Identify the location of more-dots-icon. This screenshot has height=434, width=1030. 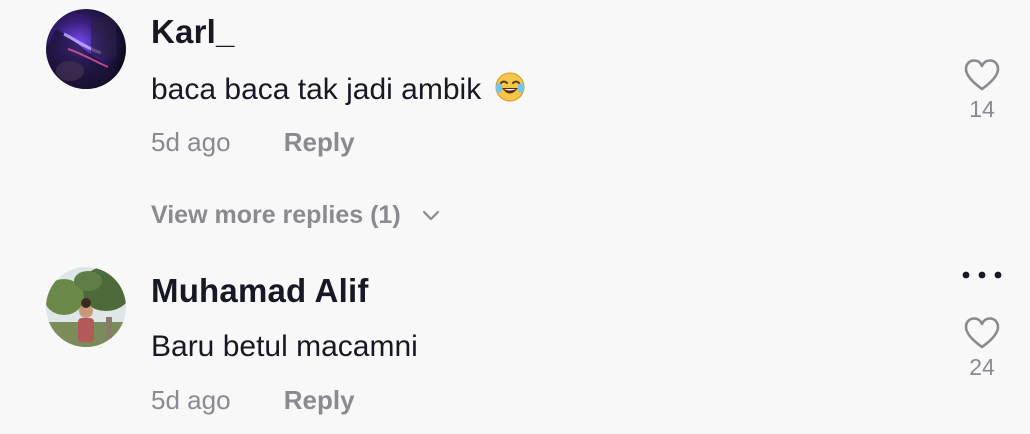
(982, 277).